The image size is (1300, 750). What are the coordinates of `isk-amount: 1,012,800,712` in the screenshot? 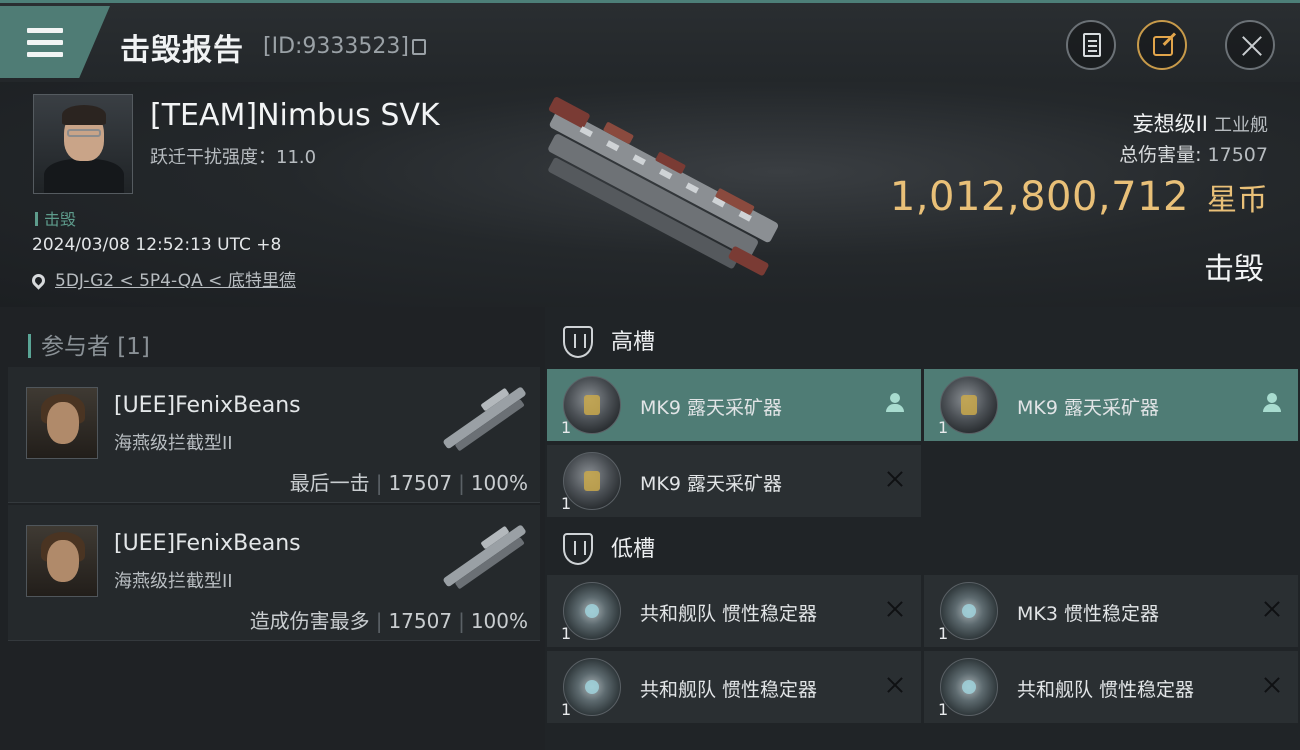 It's located at (1039, 197).